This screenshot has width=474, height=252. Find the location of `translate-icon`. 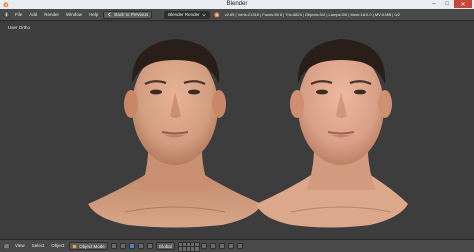

translate-icon is located at coordinates (140, 246).